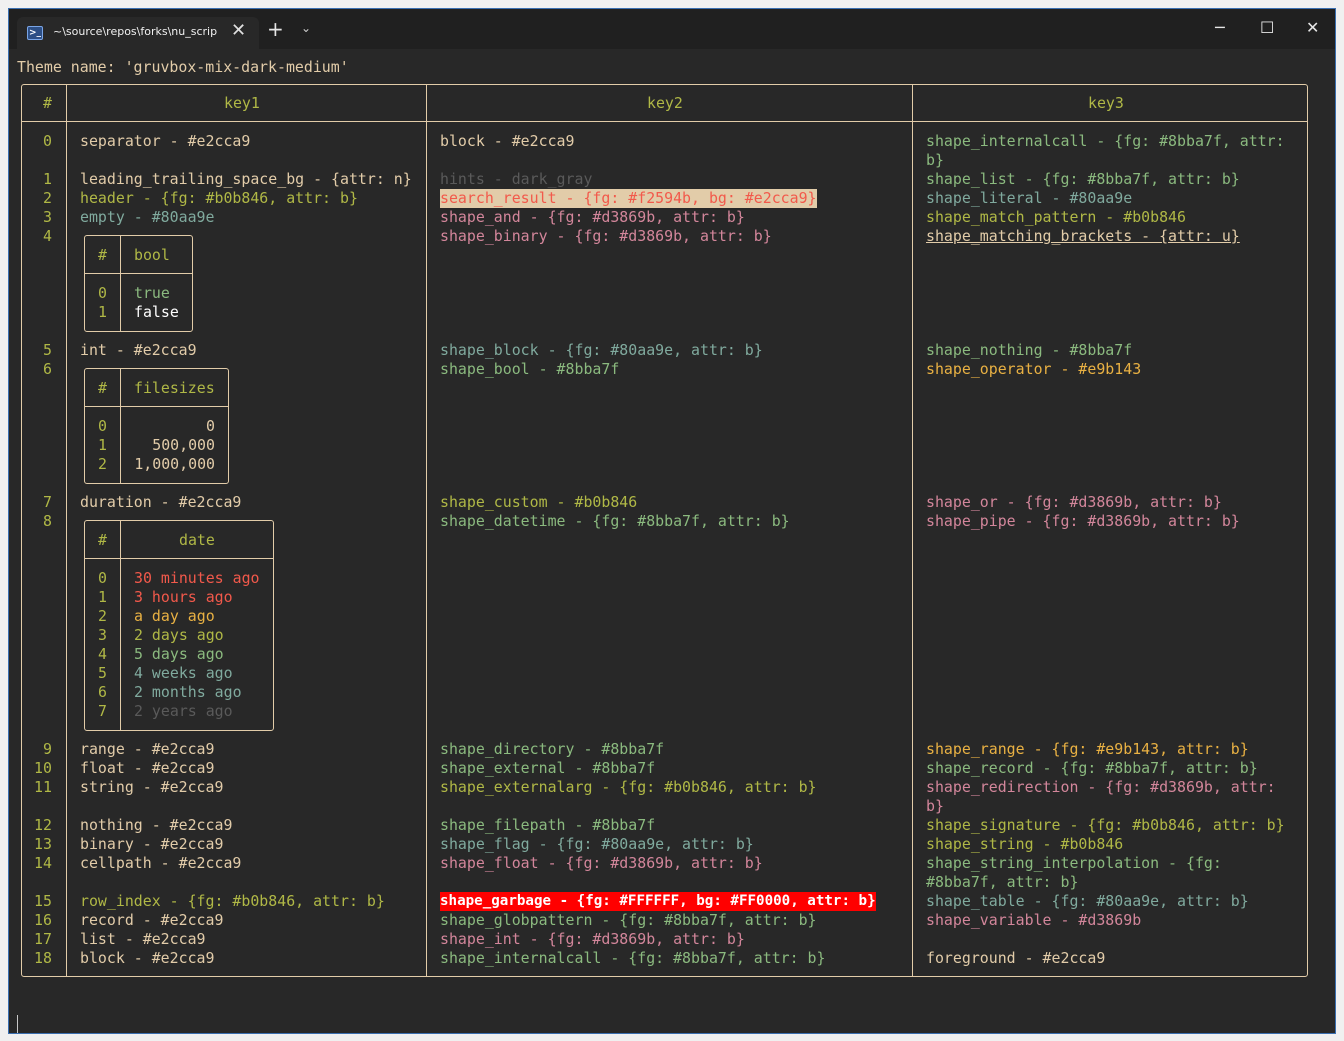  Describe the element at coordinates (507, 141) in the screenshot. I see `key2-cell: block - #e2cca9` at that location.